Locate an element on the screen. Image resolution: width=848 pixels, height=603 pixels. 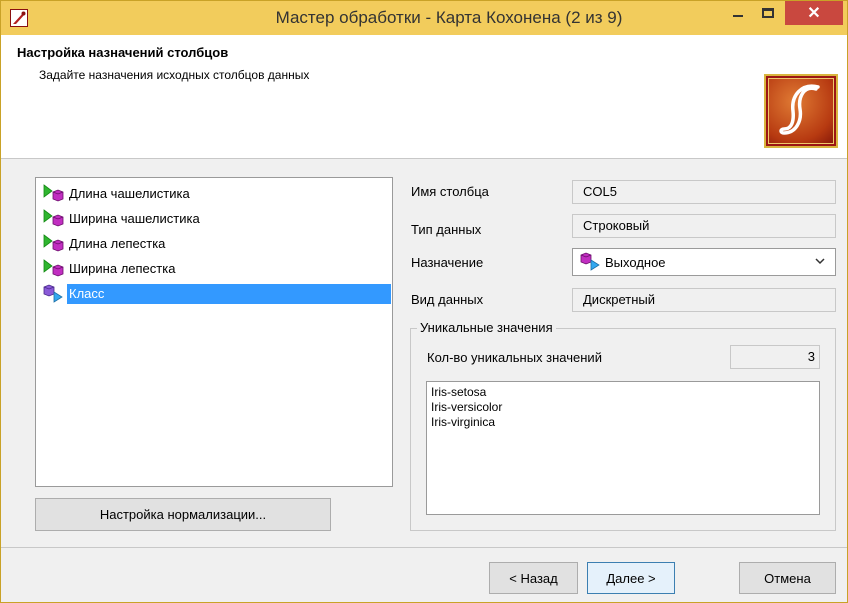
unique-count-field: 3 is located at coordinates (775, 357).